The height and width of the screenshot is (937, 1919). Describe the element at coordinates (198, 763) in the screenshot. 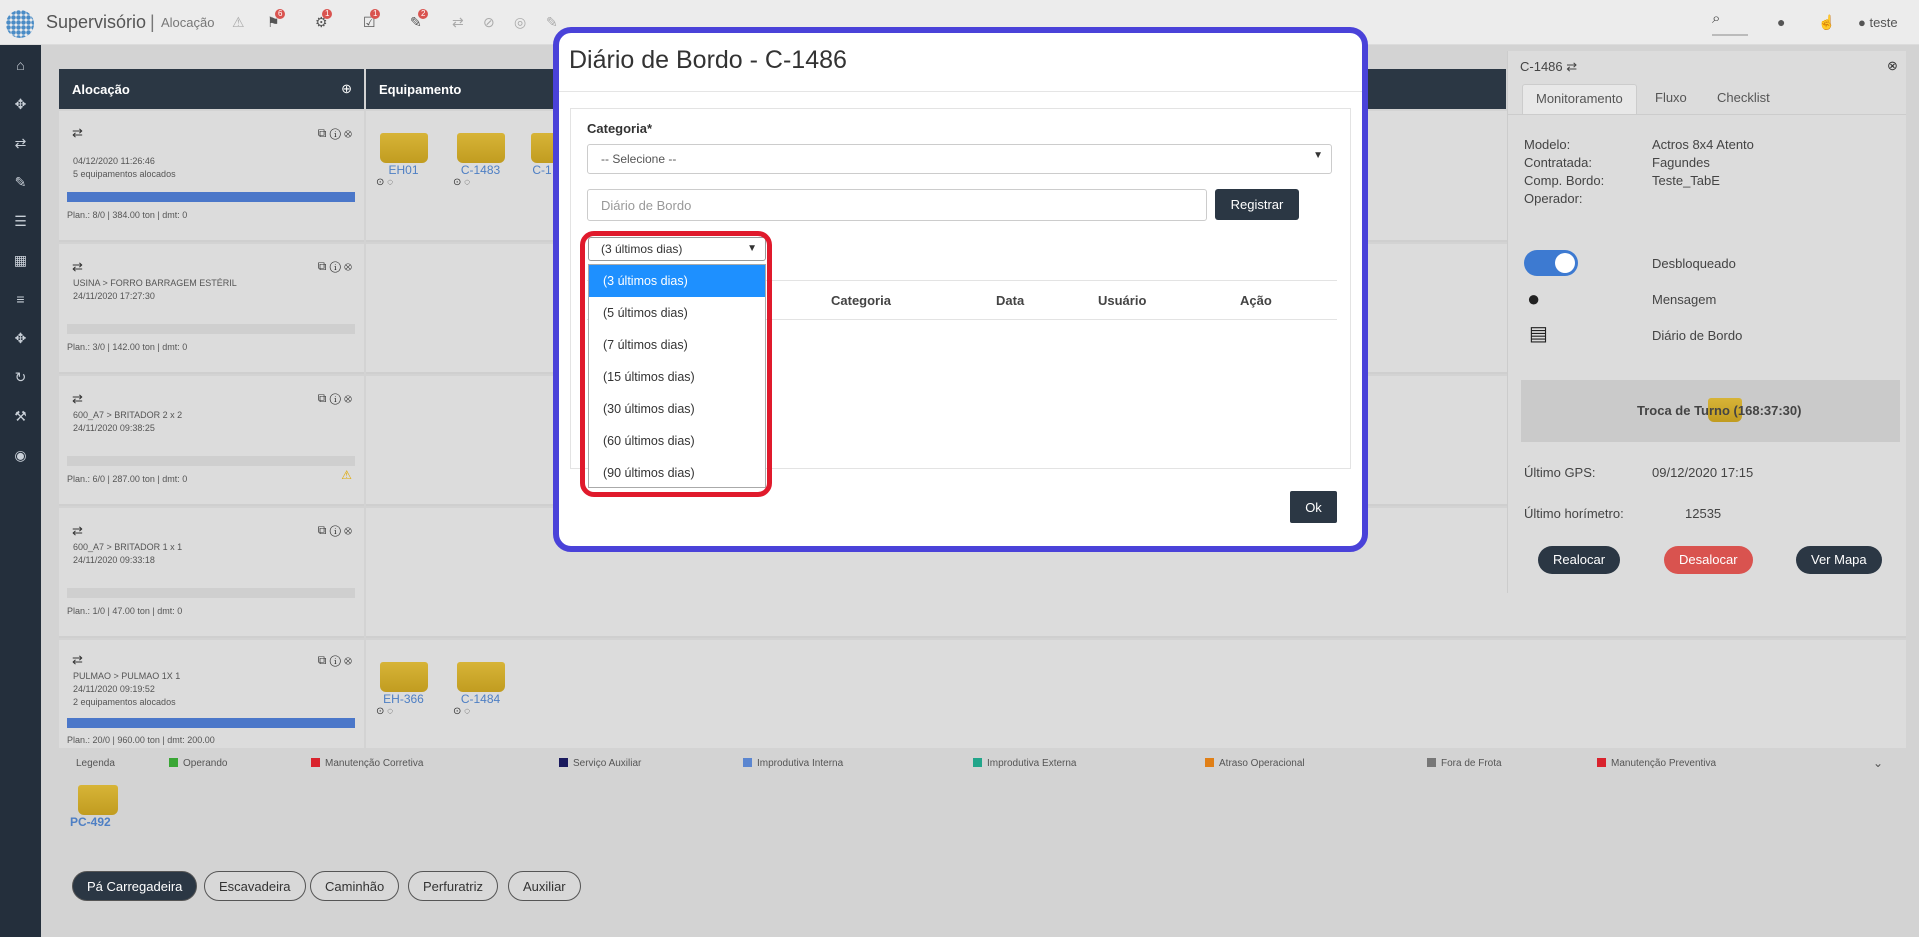

I see `legend-item: Operando` at that location.